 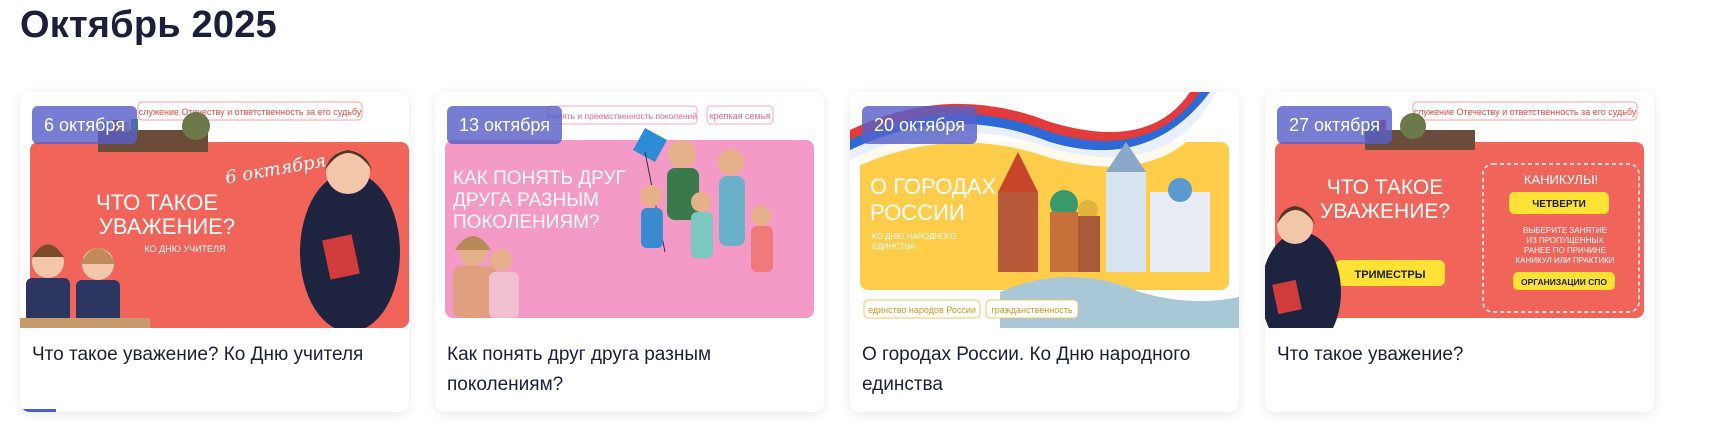 What do you see at coordinates (148, 25) in the screenshot?
I see `month-title: Октябрь 2025` at bounding box center [148, 25].